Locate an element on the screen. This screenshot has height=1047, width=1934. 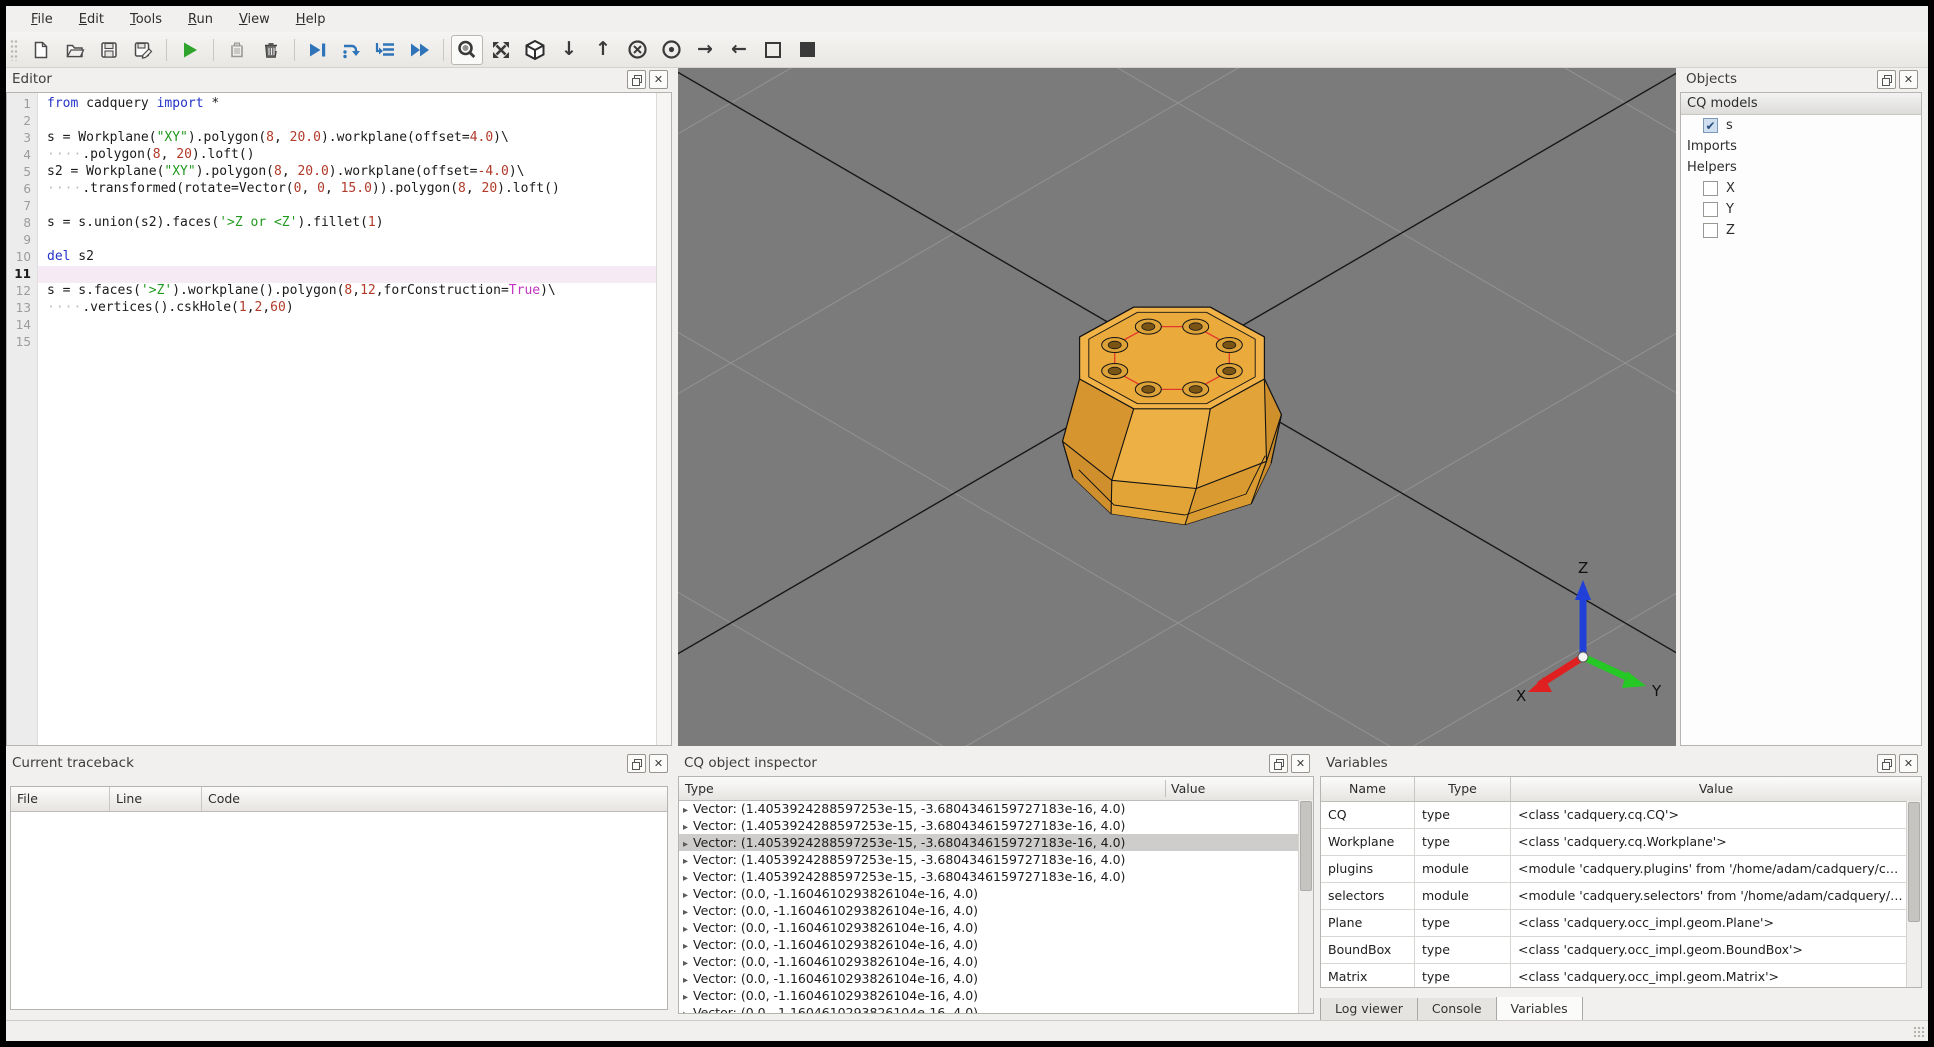
variables-float-button is located at coordinates (1886, 763).